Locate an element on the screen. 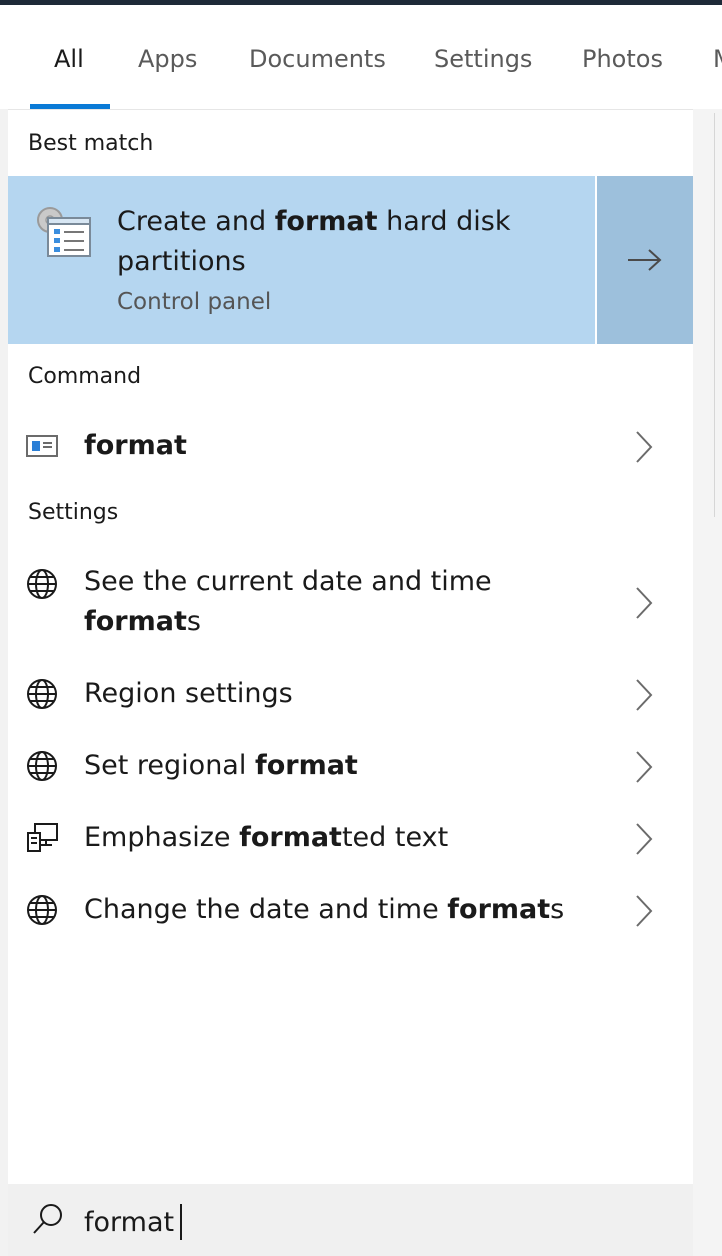  settings-result-emphasize-formatted-text: Emphasize formatted text is located at coordinates (350, 838).